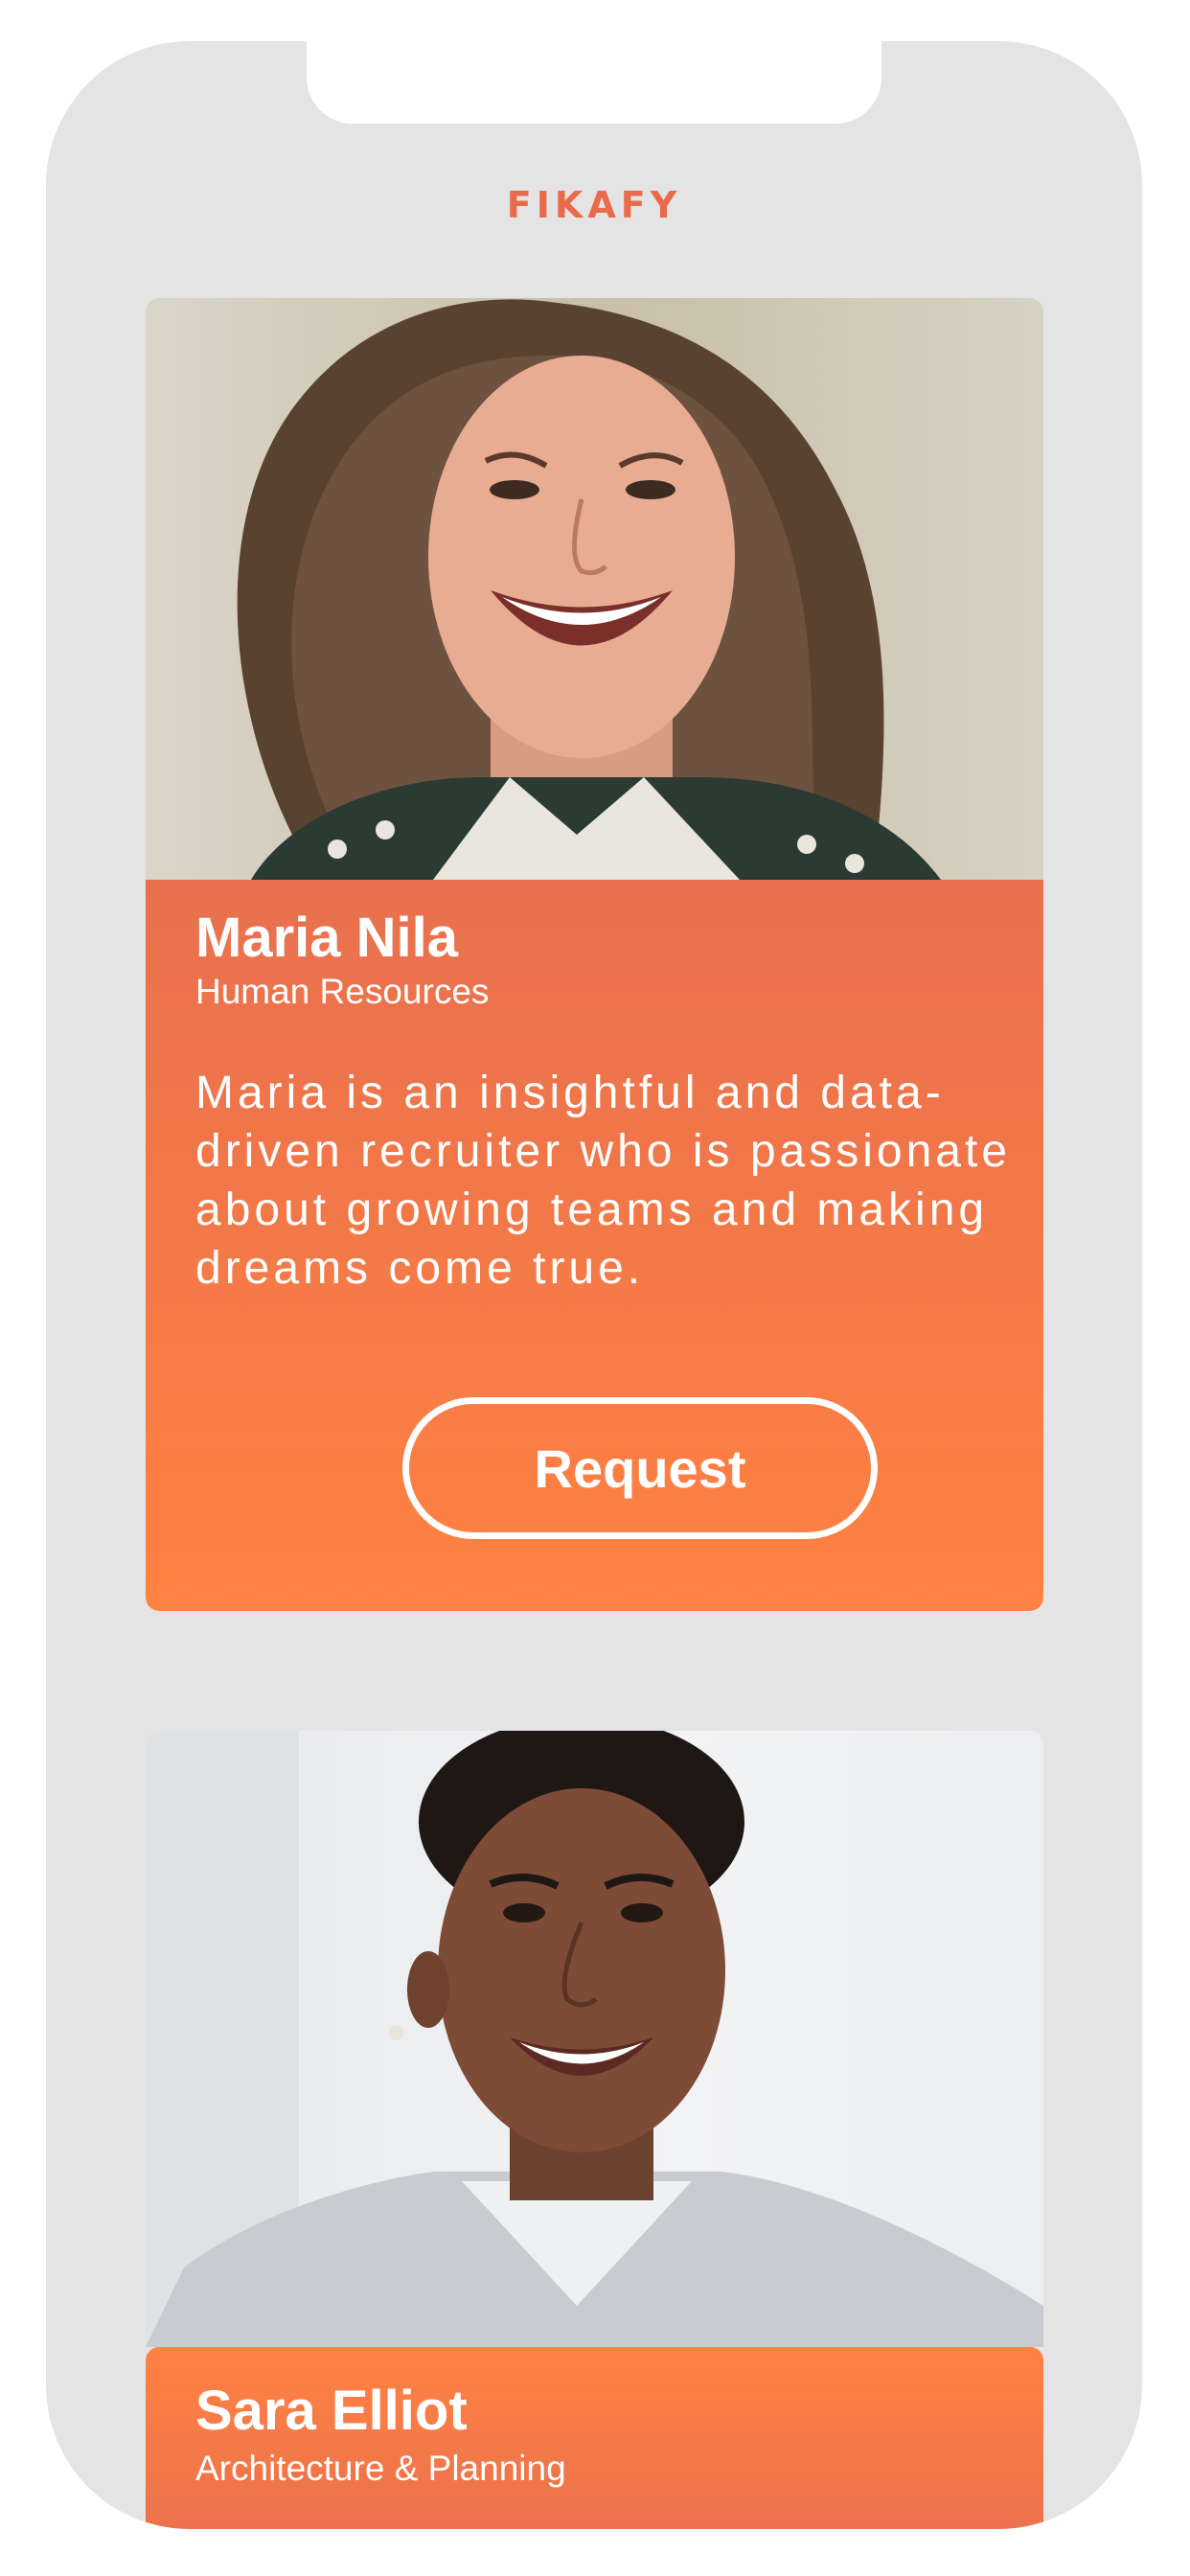 The width and height of the screenshot is (1190, 2576). Describe the element at coordinates (342, 992) in the screenshot. I see `profile-department: Human Resources` at that location.